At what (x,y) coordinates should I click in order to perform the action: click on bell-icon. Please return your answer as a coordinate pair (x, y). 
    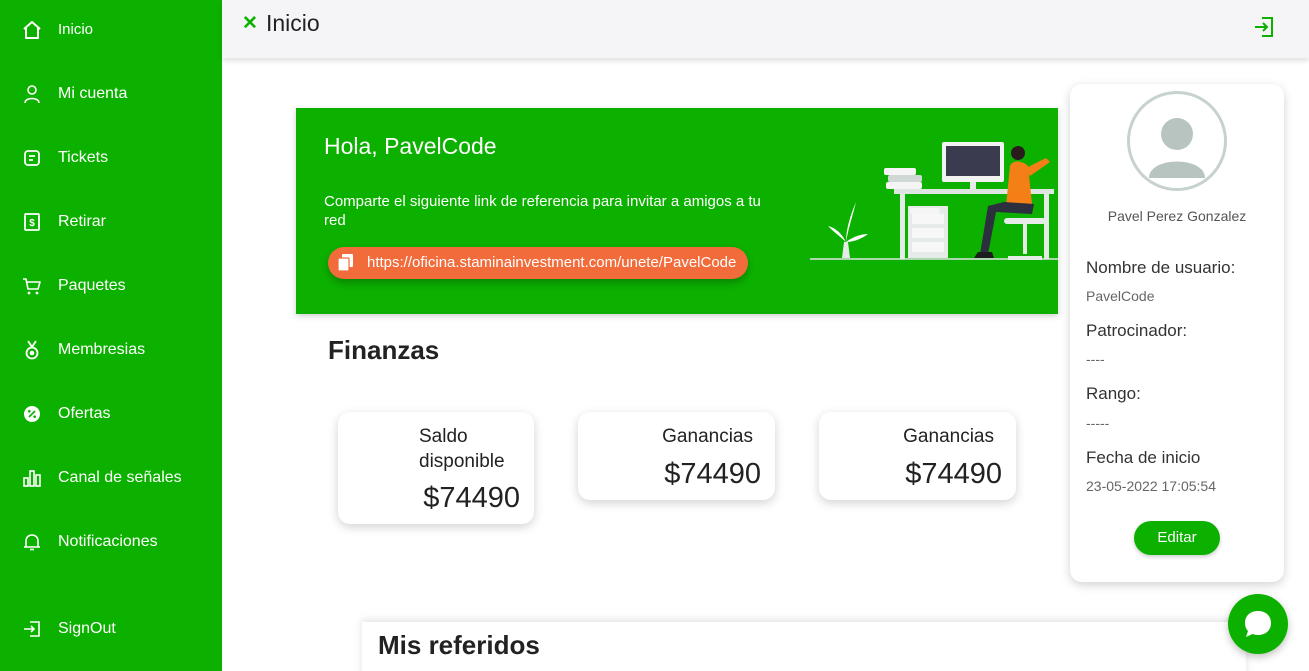
    Looking at the image, I should click on (32, 542).